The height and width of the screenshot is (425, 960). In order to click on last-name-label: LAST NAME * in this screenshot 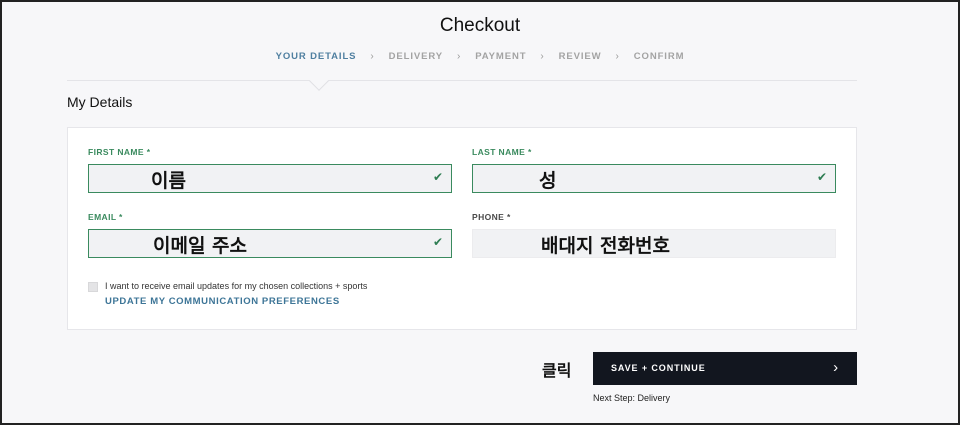, I will do `click(502, 152)`.